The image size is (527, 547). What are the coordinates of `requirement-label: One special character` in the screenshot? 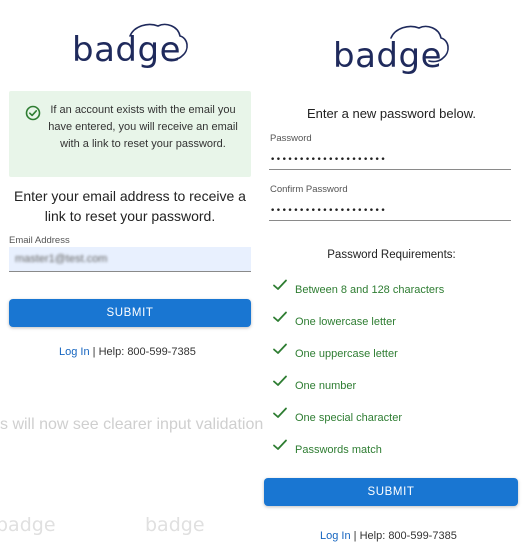 It's located at (348, 418).